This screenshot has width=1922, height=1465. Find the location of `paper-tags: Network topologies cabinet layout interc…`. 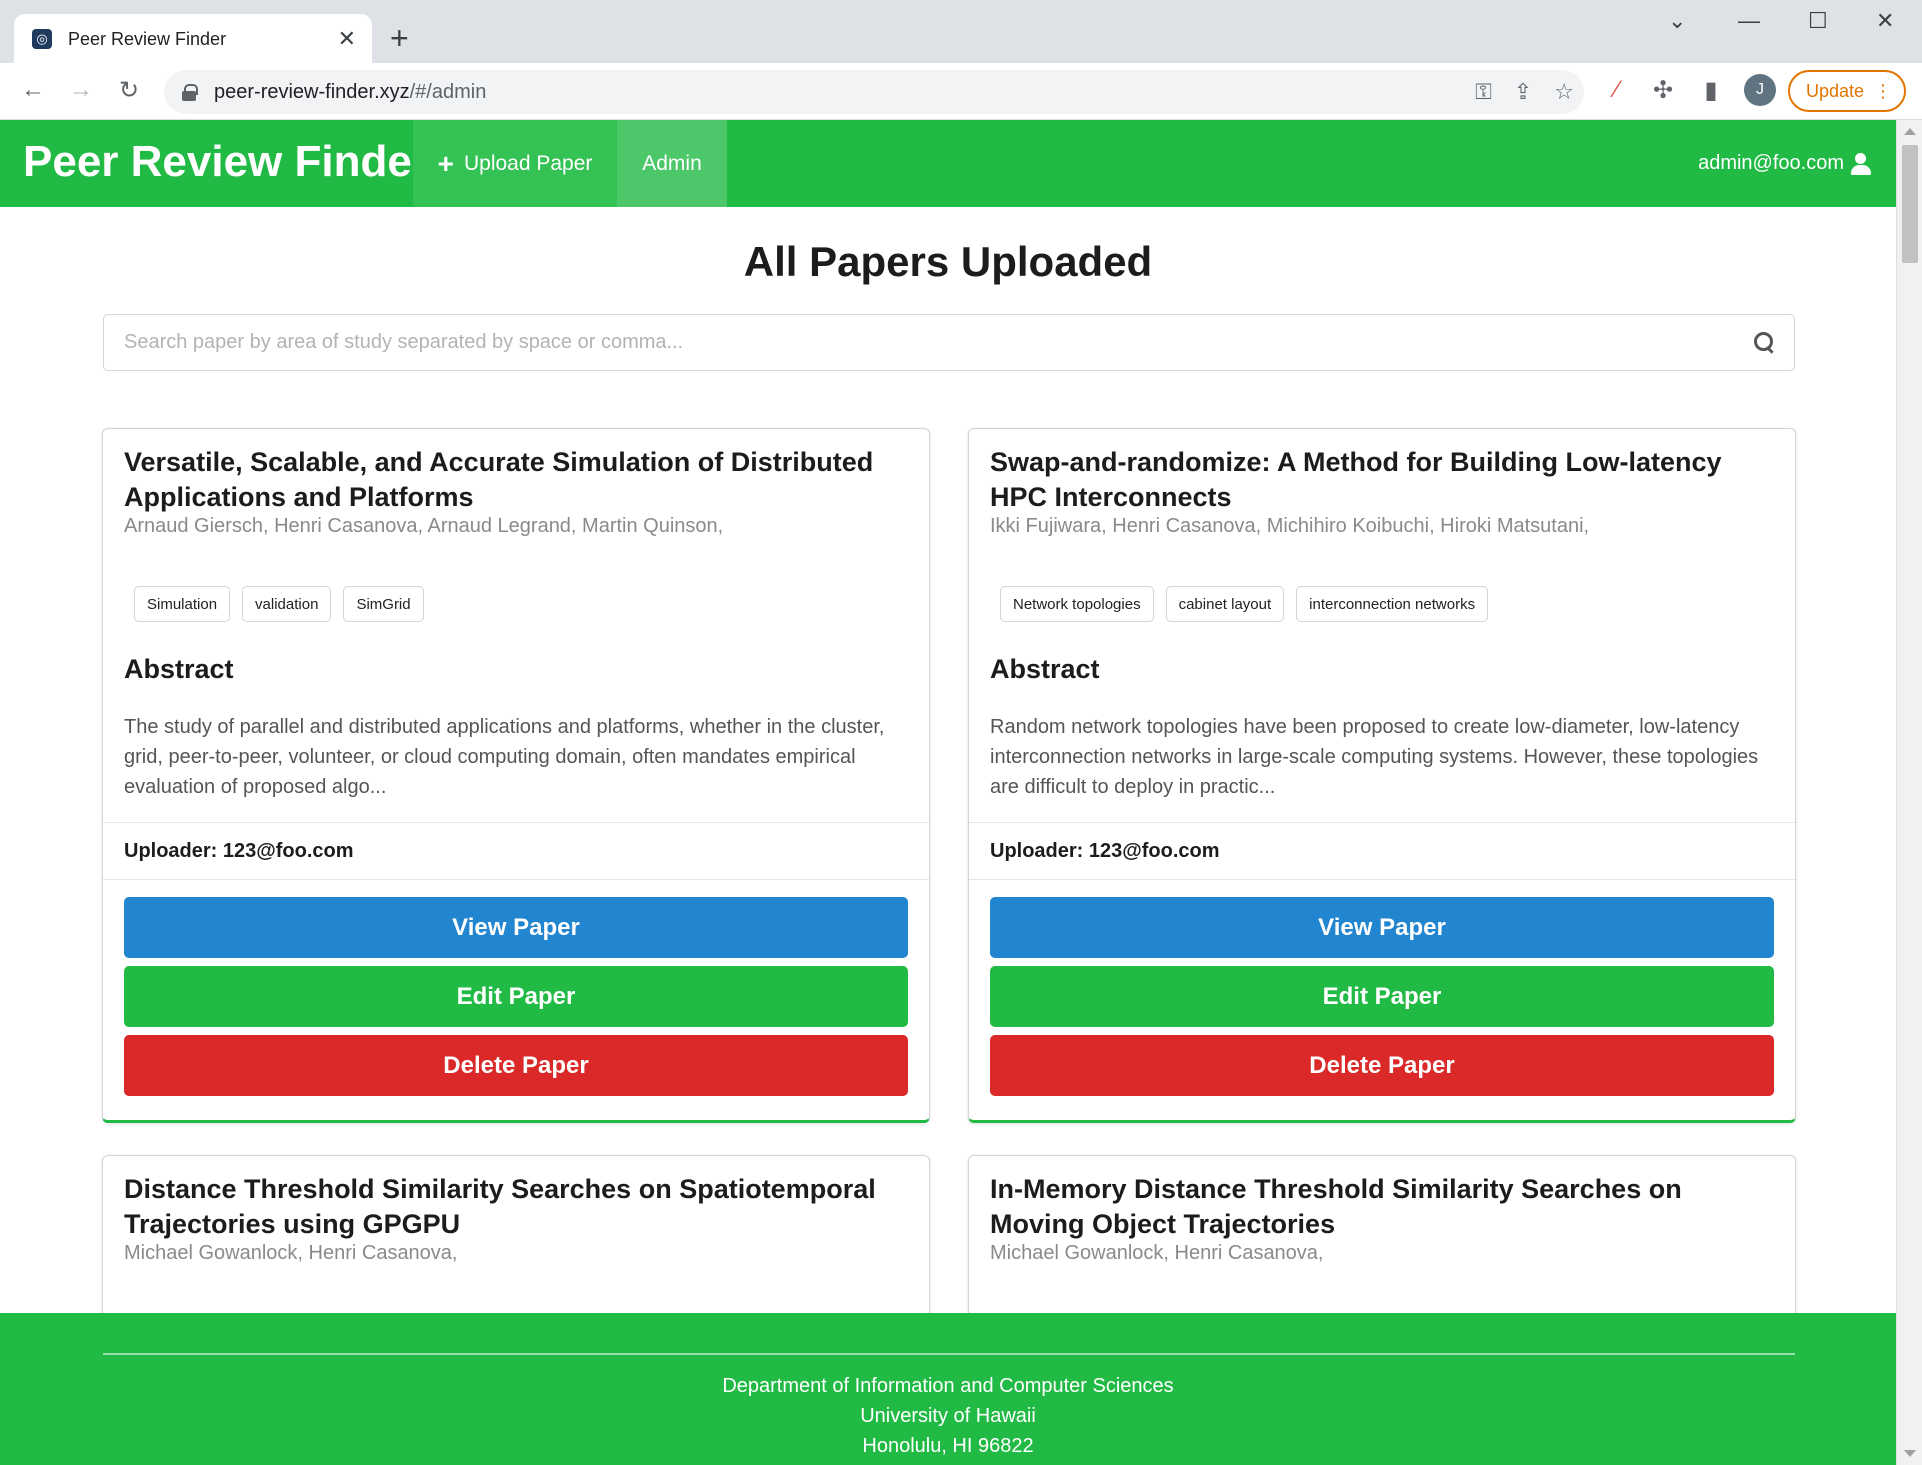

paper-tags: Network topologies cabinet layout interc… is located at coordinates (1244, 604).